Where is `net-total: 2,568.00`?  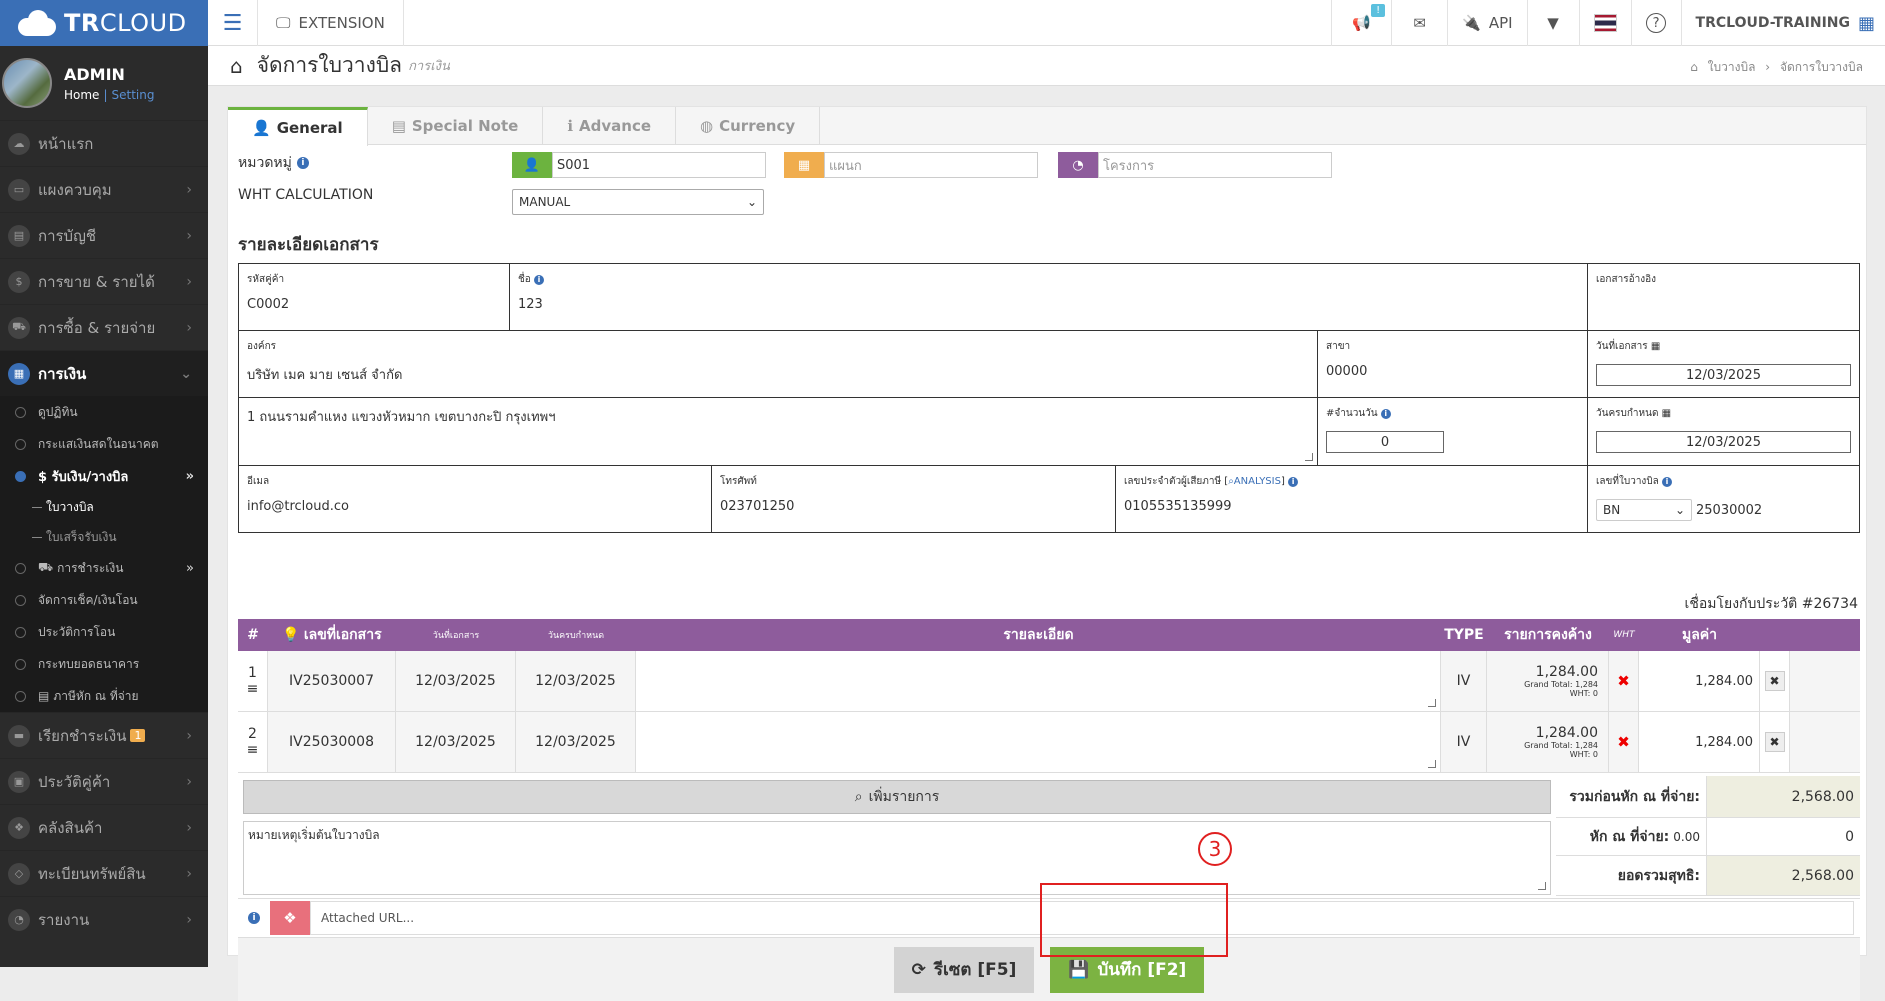 net-total: 2,568.00 is located at coordinates (1783, 875).